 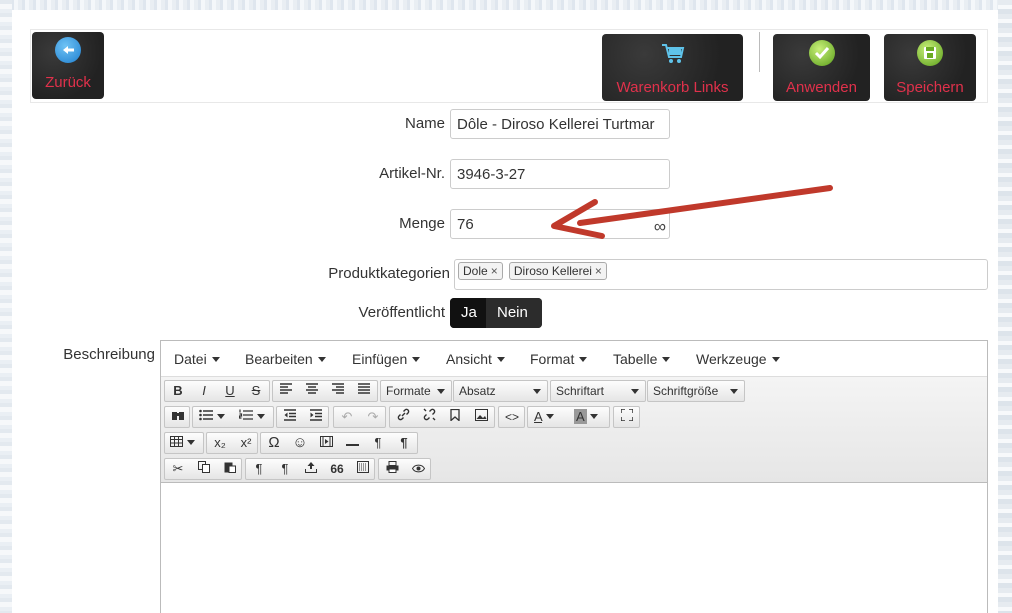 I want to click on formats-dropdown: Formate, so click(x=416, y=391).